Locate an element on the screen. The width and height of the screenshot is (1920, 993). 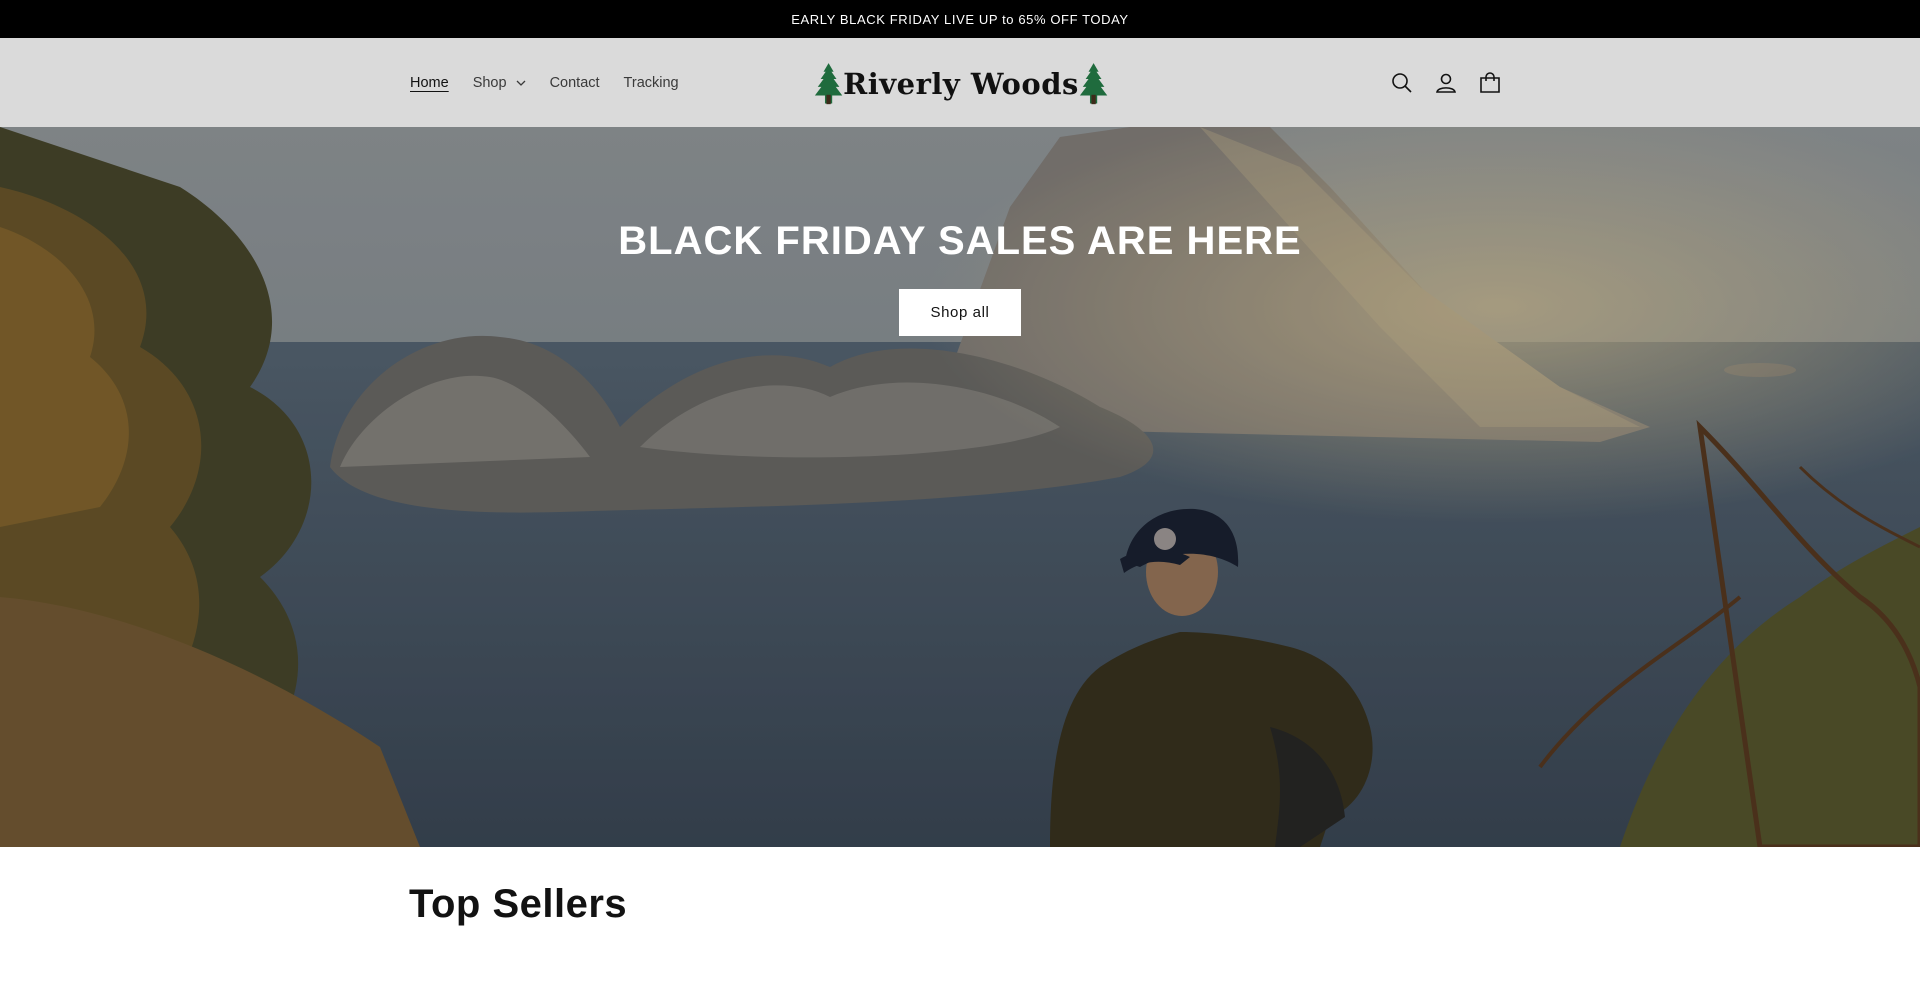
site-logo: Riverly Woods is located at coordinates (961, 84).